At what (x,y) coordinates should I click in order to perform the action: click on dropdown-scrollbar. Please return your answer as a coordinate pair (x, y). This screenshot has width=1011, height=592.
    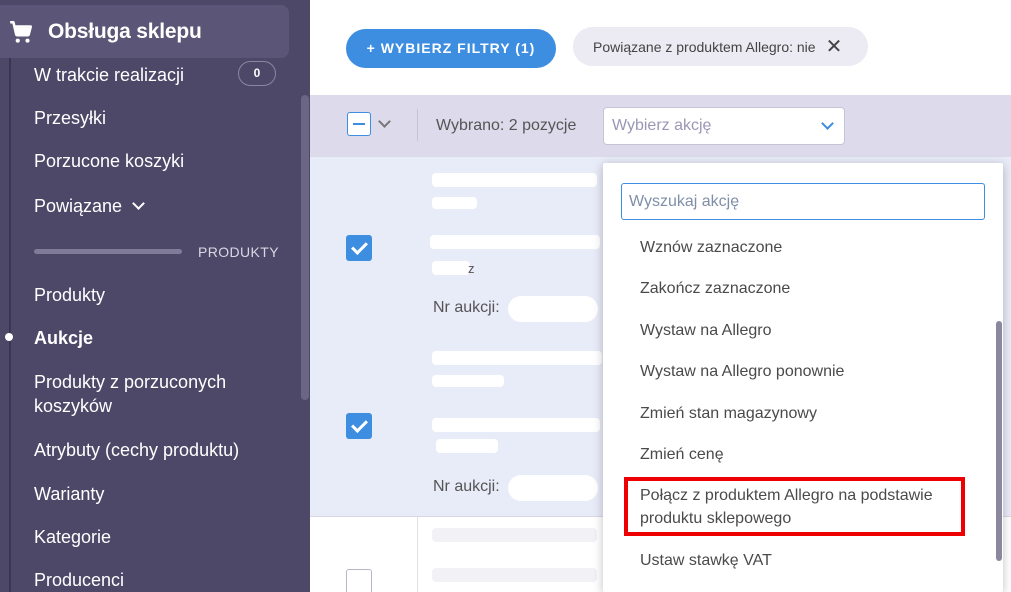
    Looking at the image, I should click on (999, 441).